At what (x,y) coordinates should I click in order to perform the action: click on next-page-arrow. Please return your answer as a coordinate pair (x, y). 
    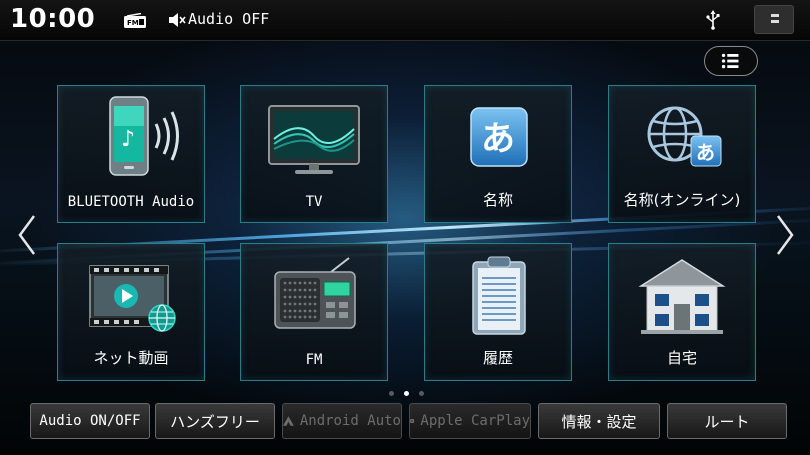
    Looking at the image, I should click on (785, 235).